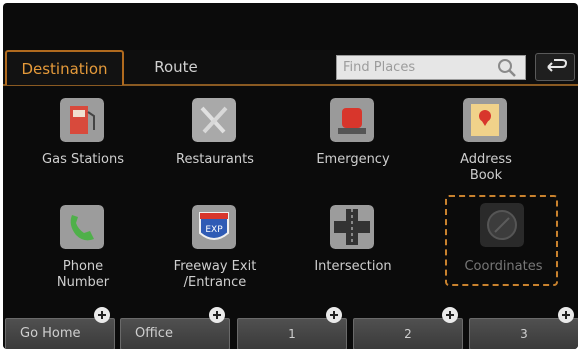 The height and width of the screenshot is (352, 581). I want to click on tab-route: Route, so click(176, 67).